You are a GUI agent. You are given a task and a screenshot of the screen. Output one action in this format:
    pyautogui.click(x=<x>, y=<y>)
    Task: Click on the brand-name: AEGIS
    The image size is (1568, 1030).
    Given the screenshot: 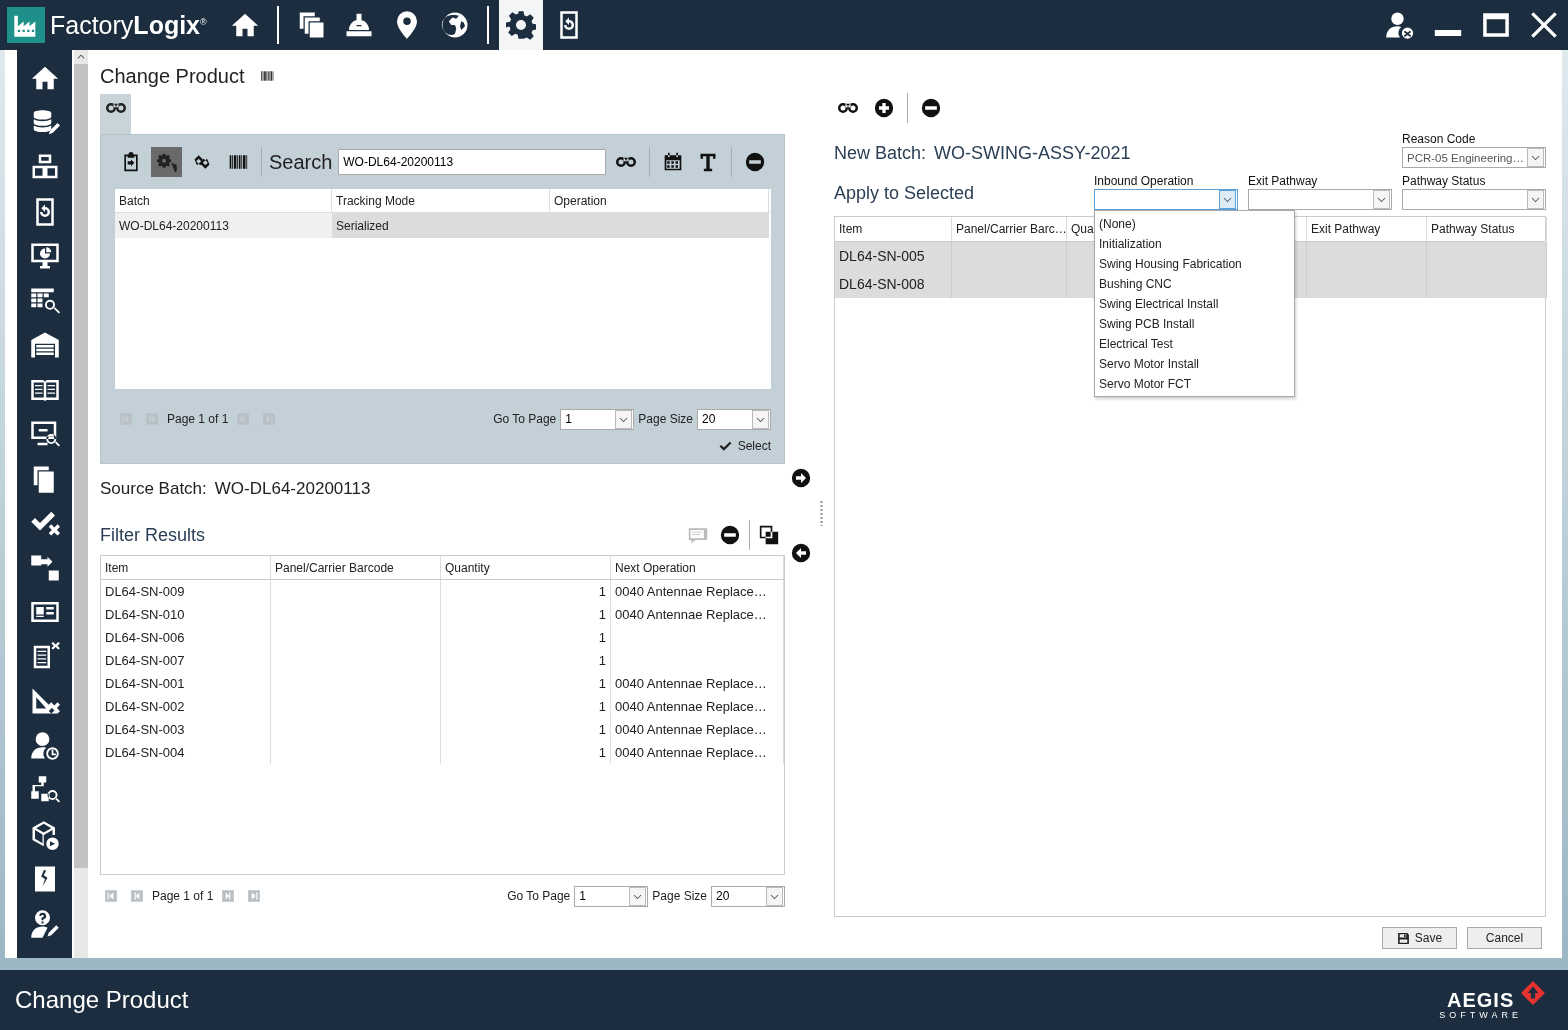 What is the action you would take?
    pyautogui.click(x=1481, y=999)
    